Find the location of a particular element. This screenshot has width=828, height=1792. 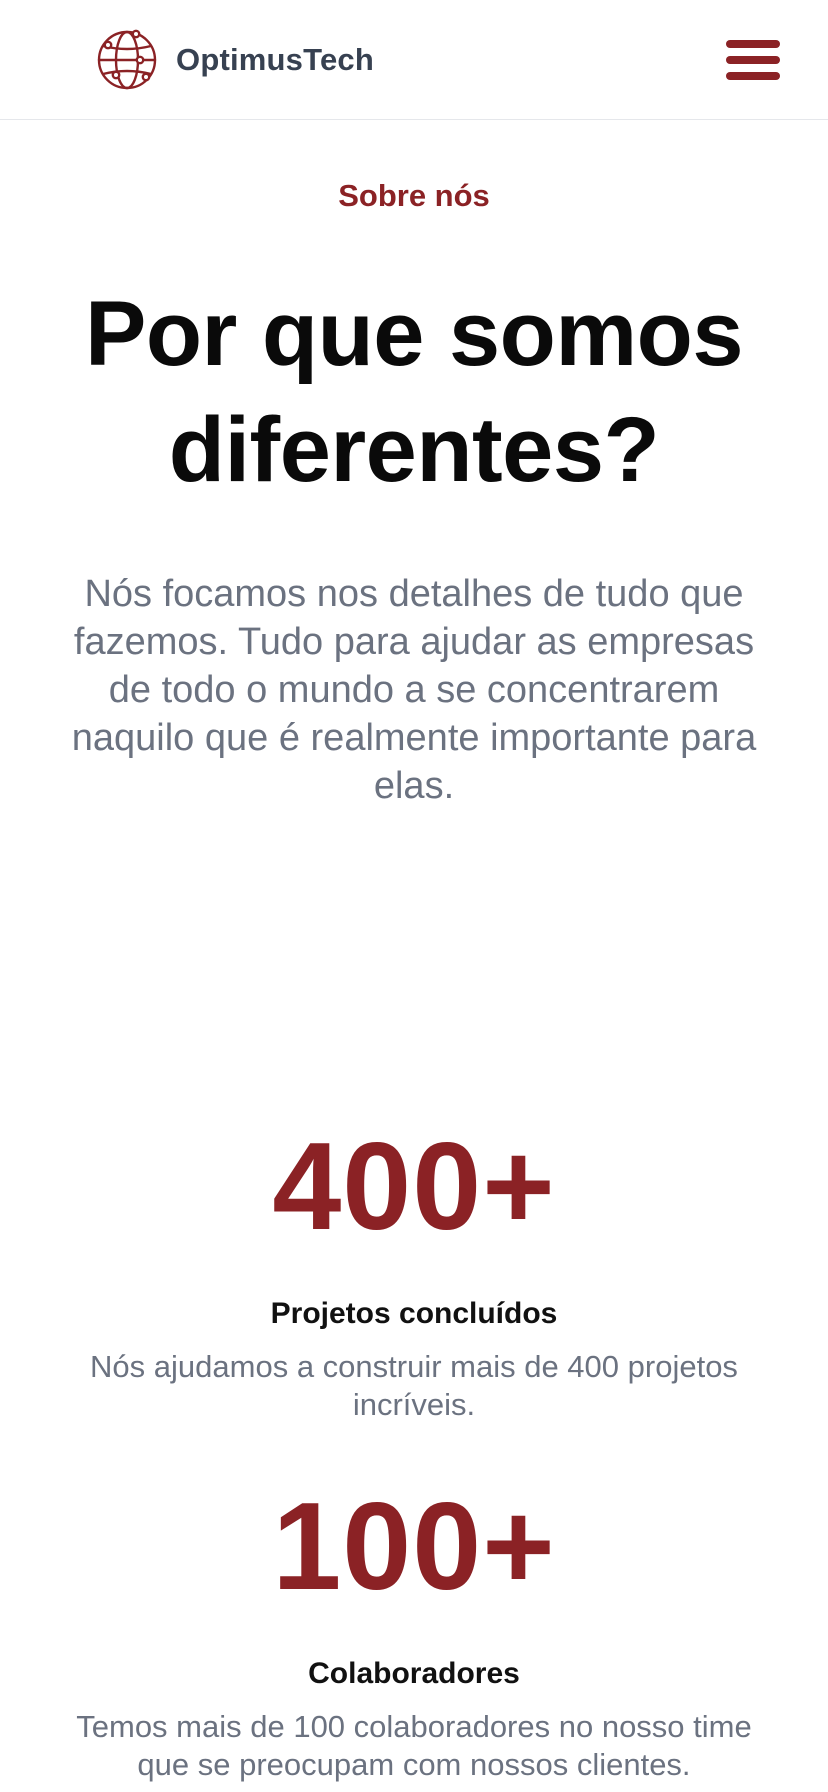

page-title: Por que somos diferentes? is located at coordinates (414, 392).